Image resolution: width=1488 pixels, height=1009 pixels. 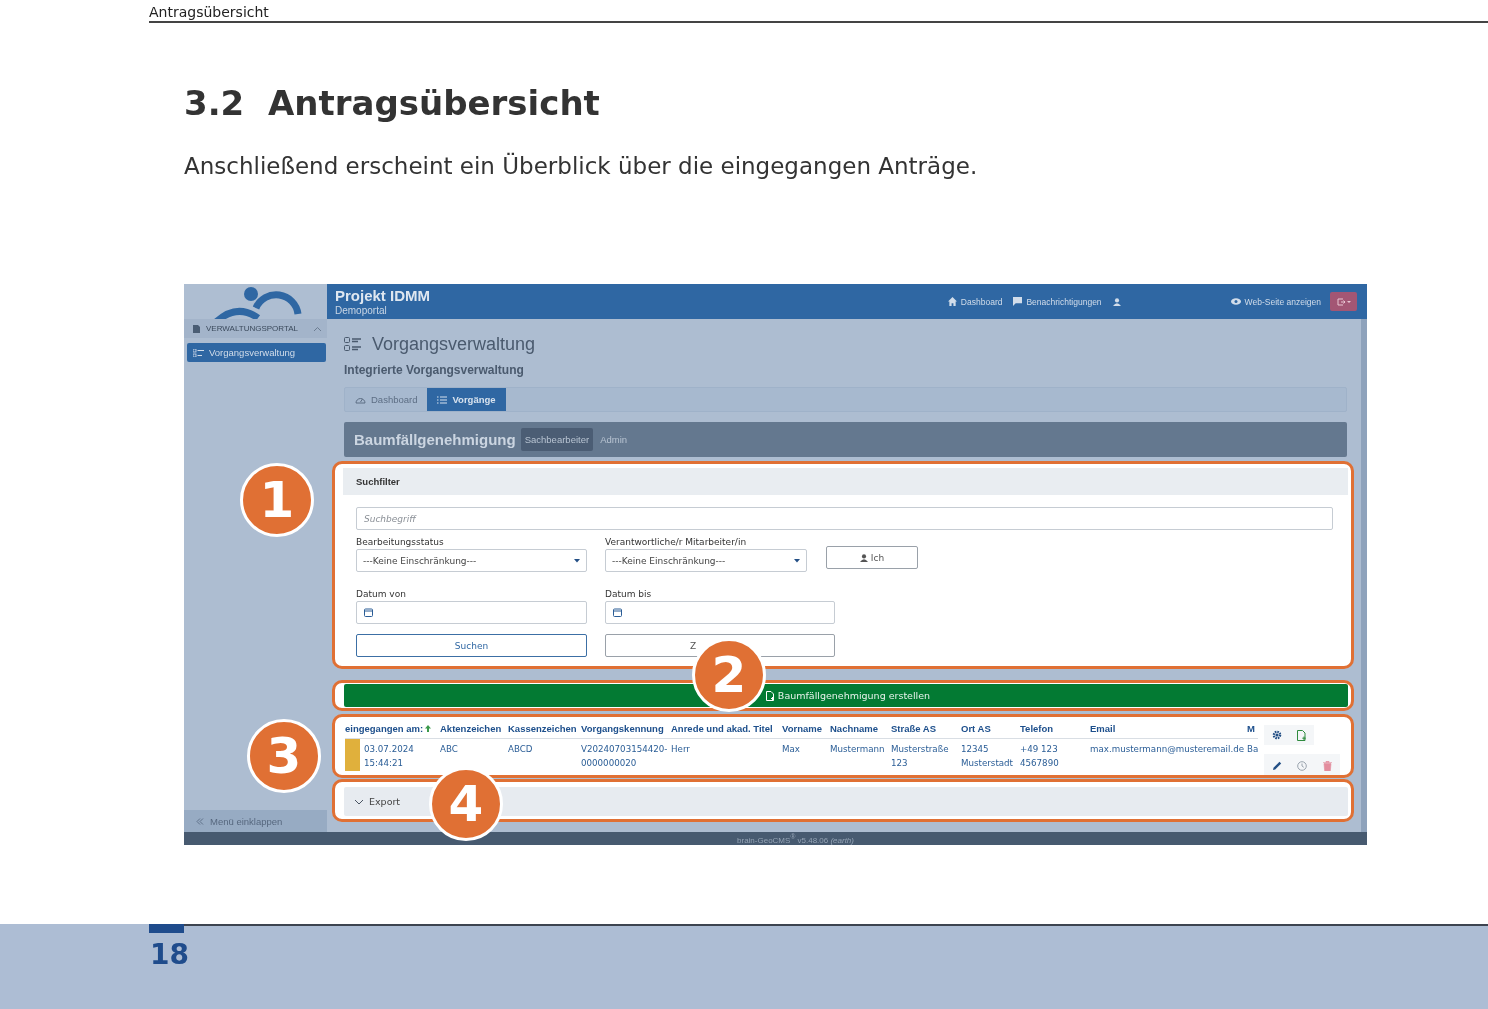 I want to click on process-title: Baumfällgenehmigung, so click(x=435, y=439).